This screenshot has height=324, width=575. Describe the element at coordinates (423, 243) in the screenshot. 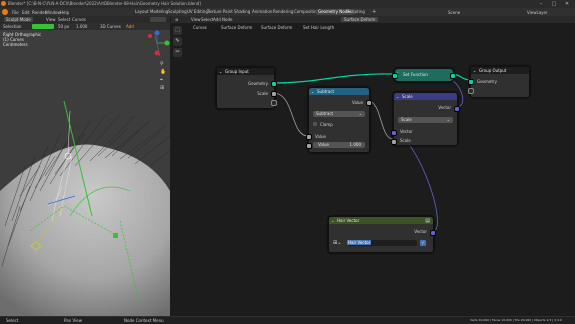

I see `confirm-check-icon: ✓` at that location.